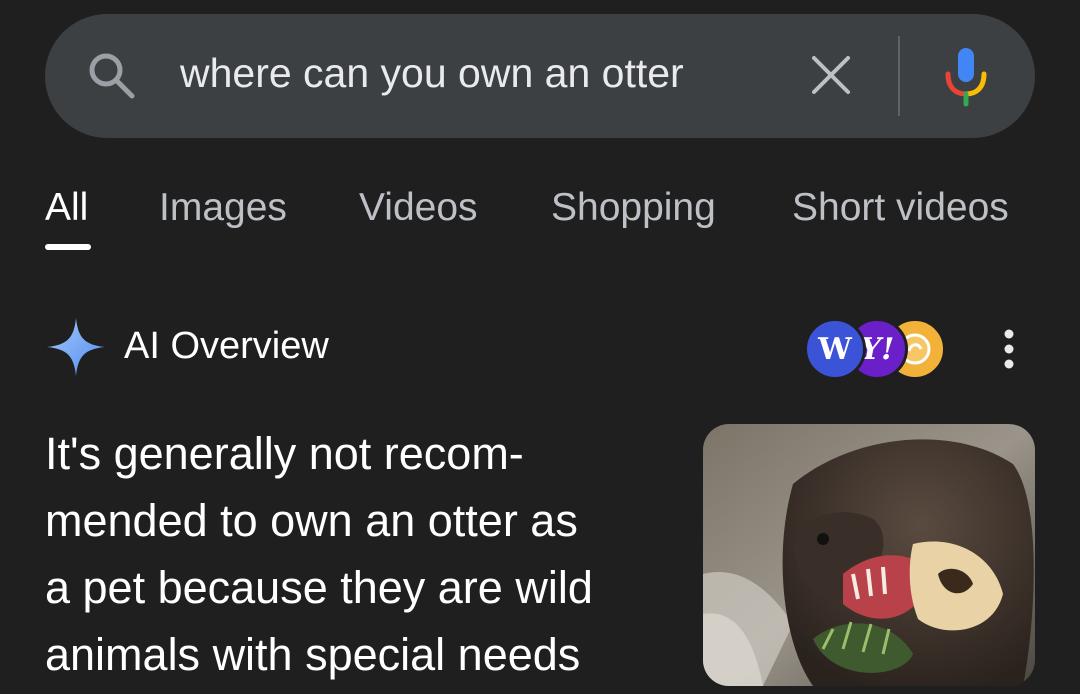  I want to click on close-icon, so click(831, 75).